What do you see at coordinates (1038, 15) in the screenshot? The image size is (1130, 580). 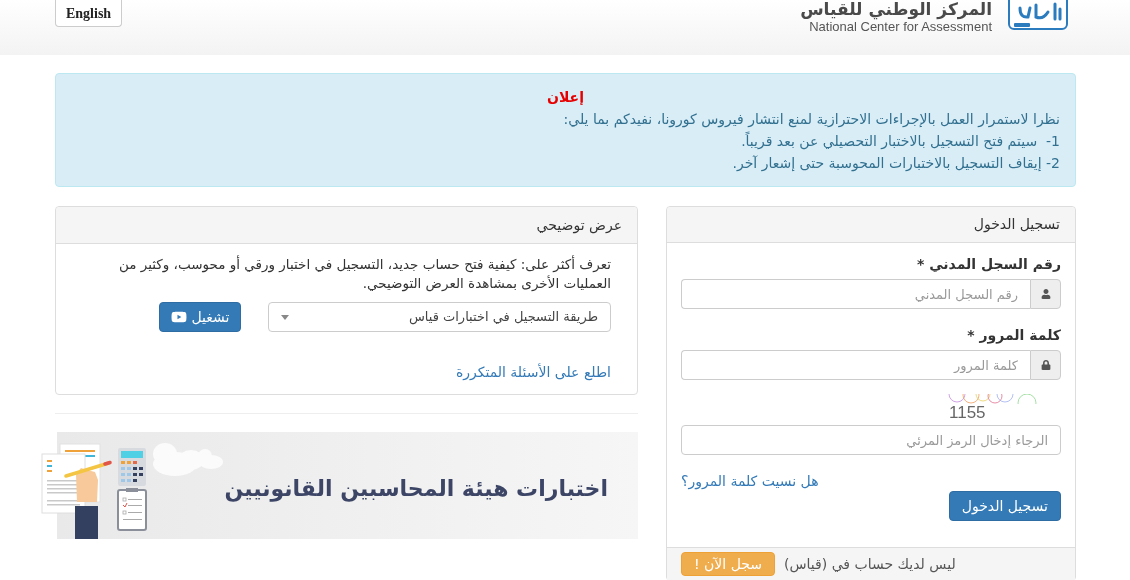 I see `logo-icon` at bounding box center [1038, 15].